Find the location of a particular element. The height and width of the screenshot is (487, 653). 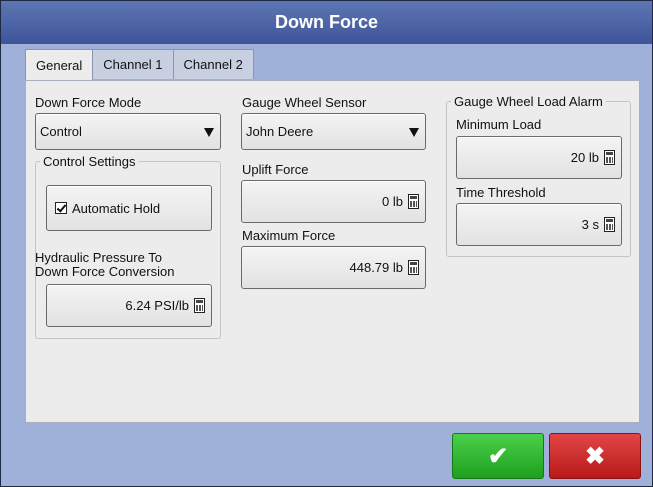

checkmark-icon: ✔ is located at coordinates (498, 456).